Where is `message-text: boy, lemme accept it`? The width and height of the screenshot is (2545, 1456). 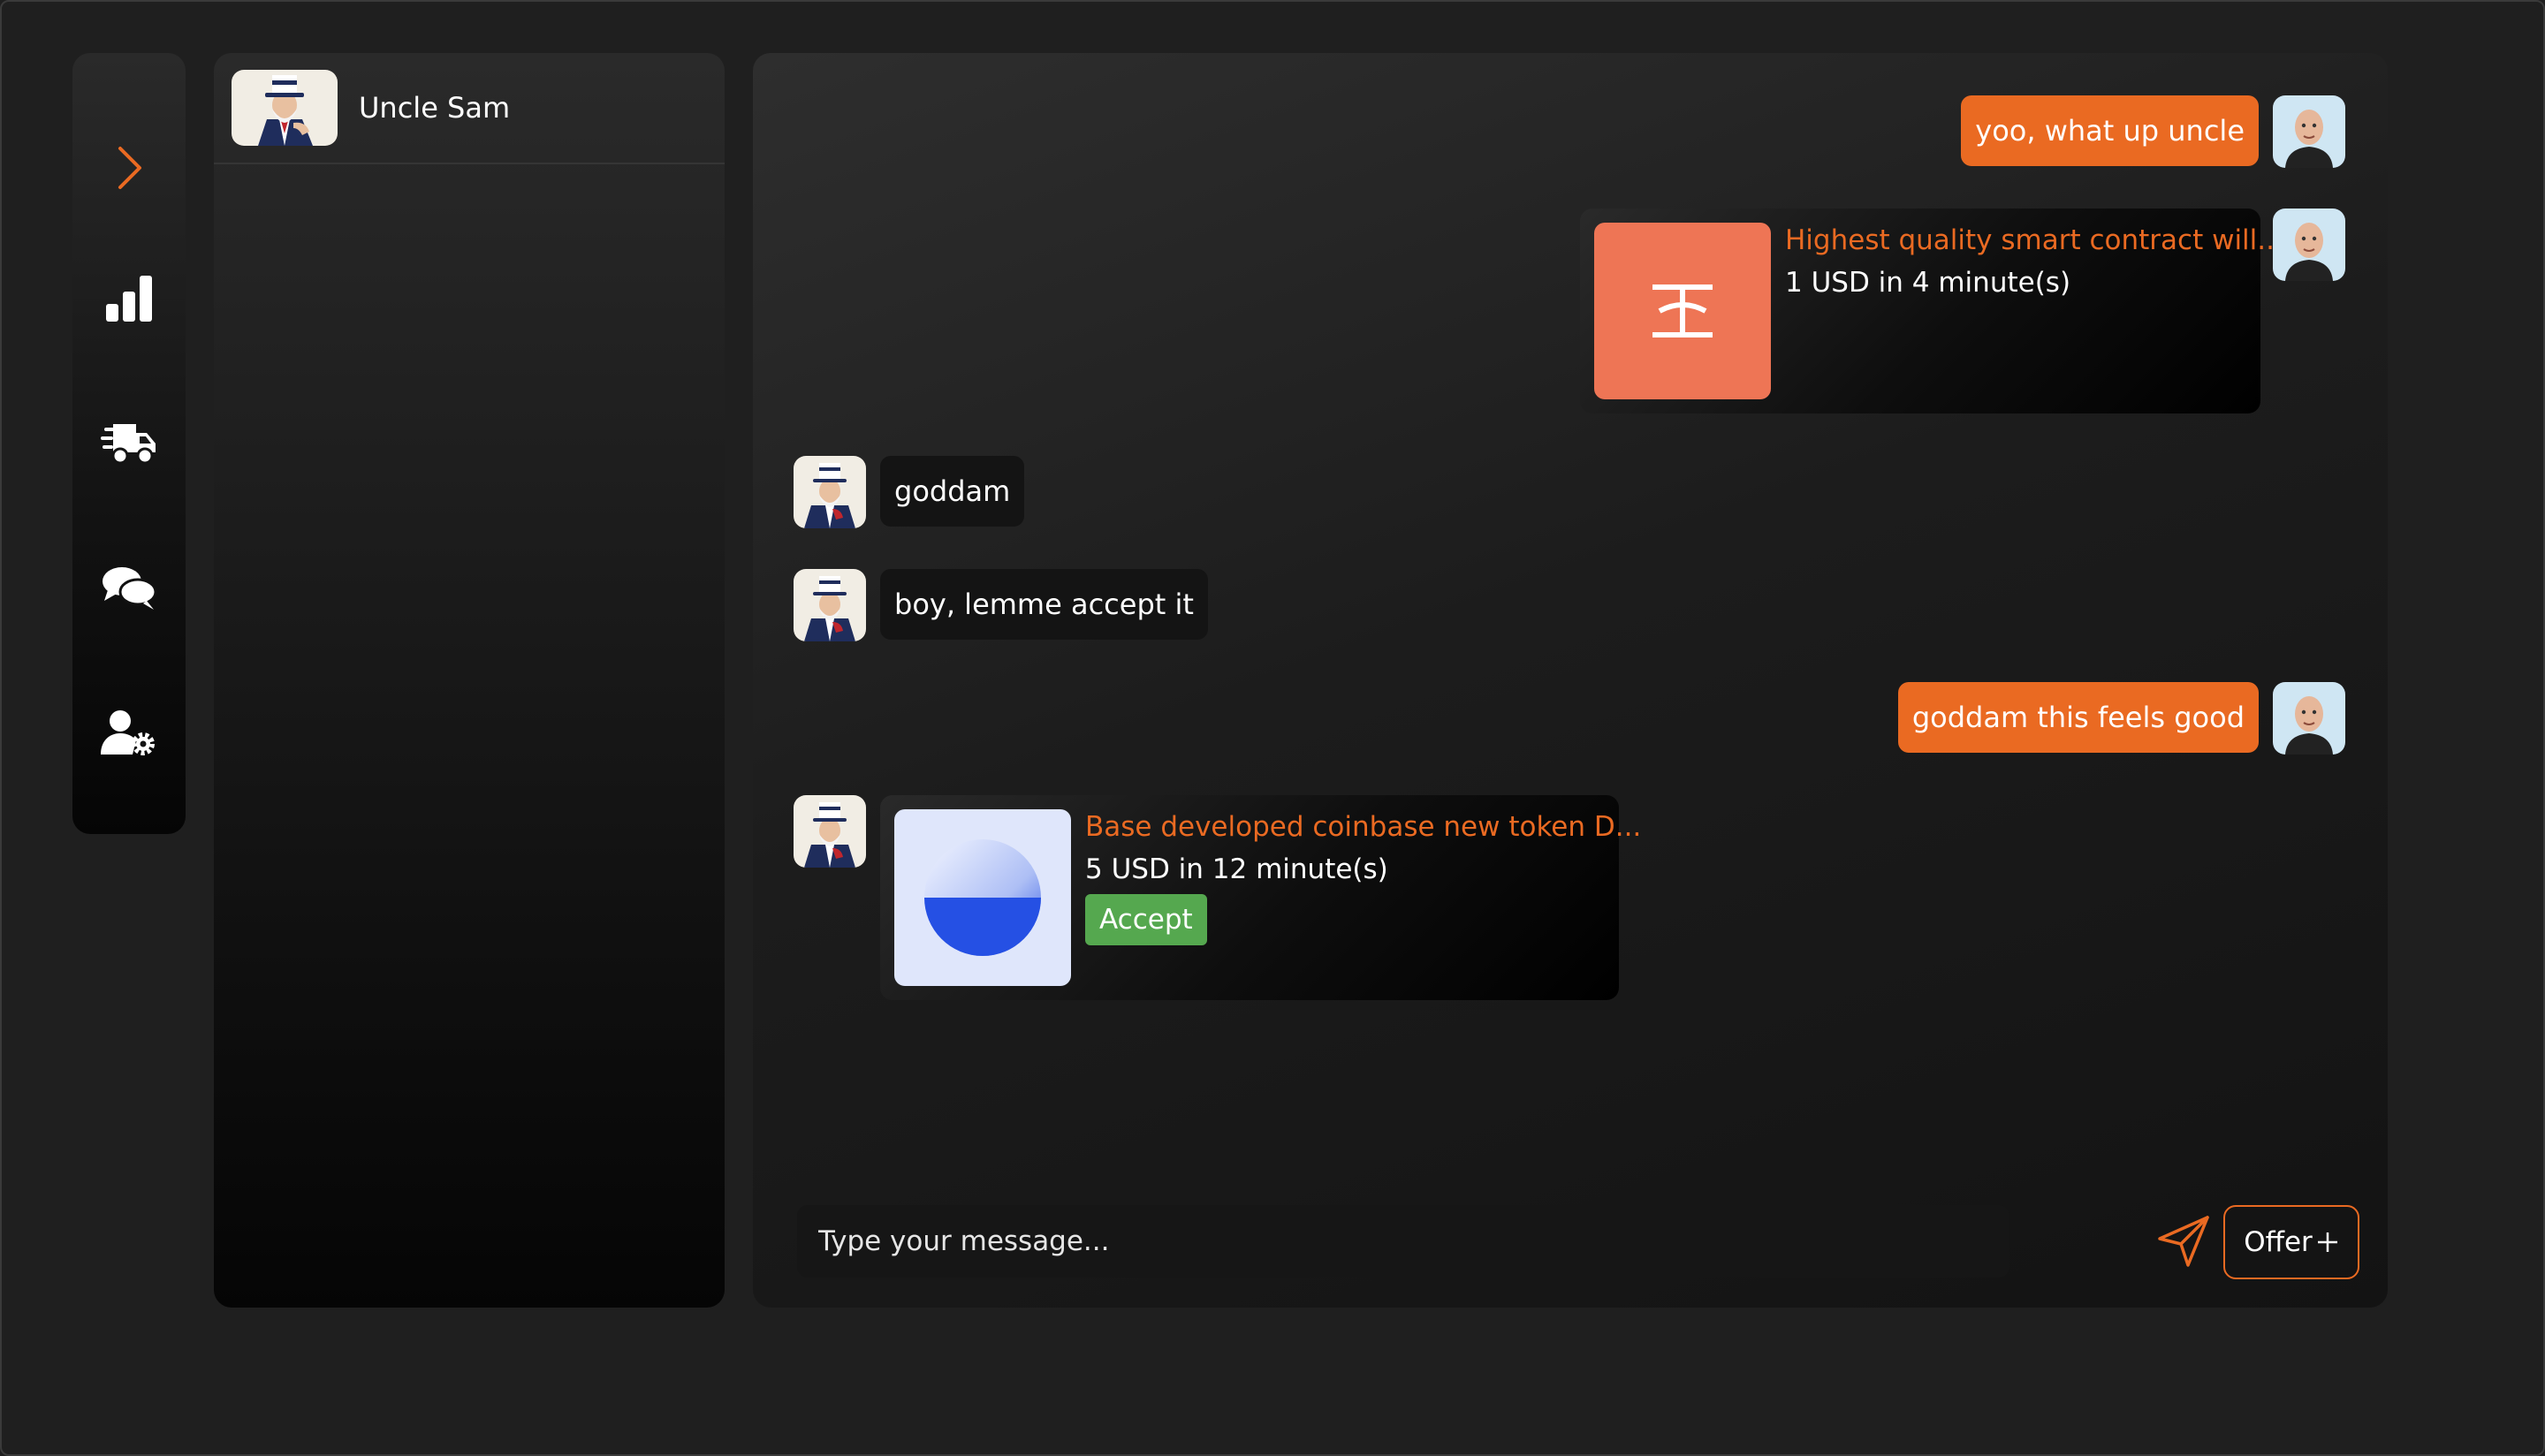
message-text: boy, lemme accept it is located at coordinates (1044, 604).